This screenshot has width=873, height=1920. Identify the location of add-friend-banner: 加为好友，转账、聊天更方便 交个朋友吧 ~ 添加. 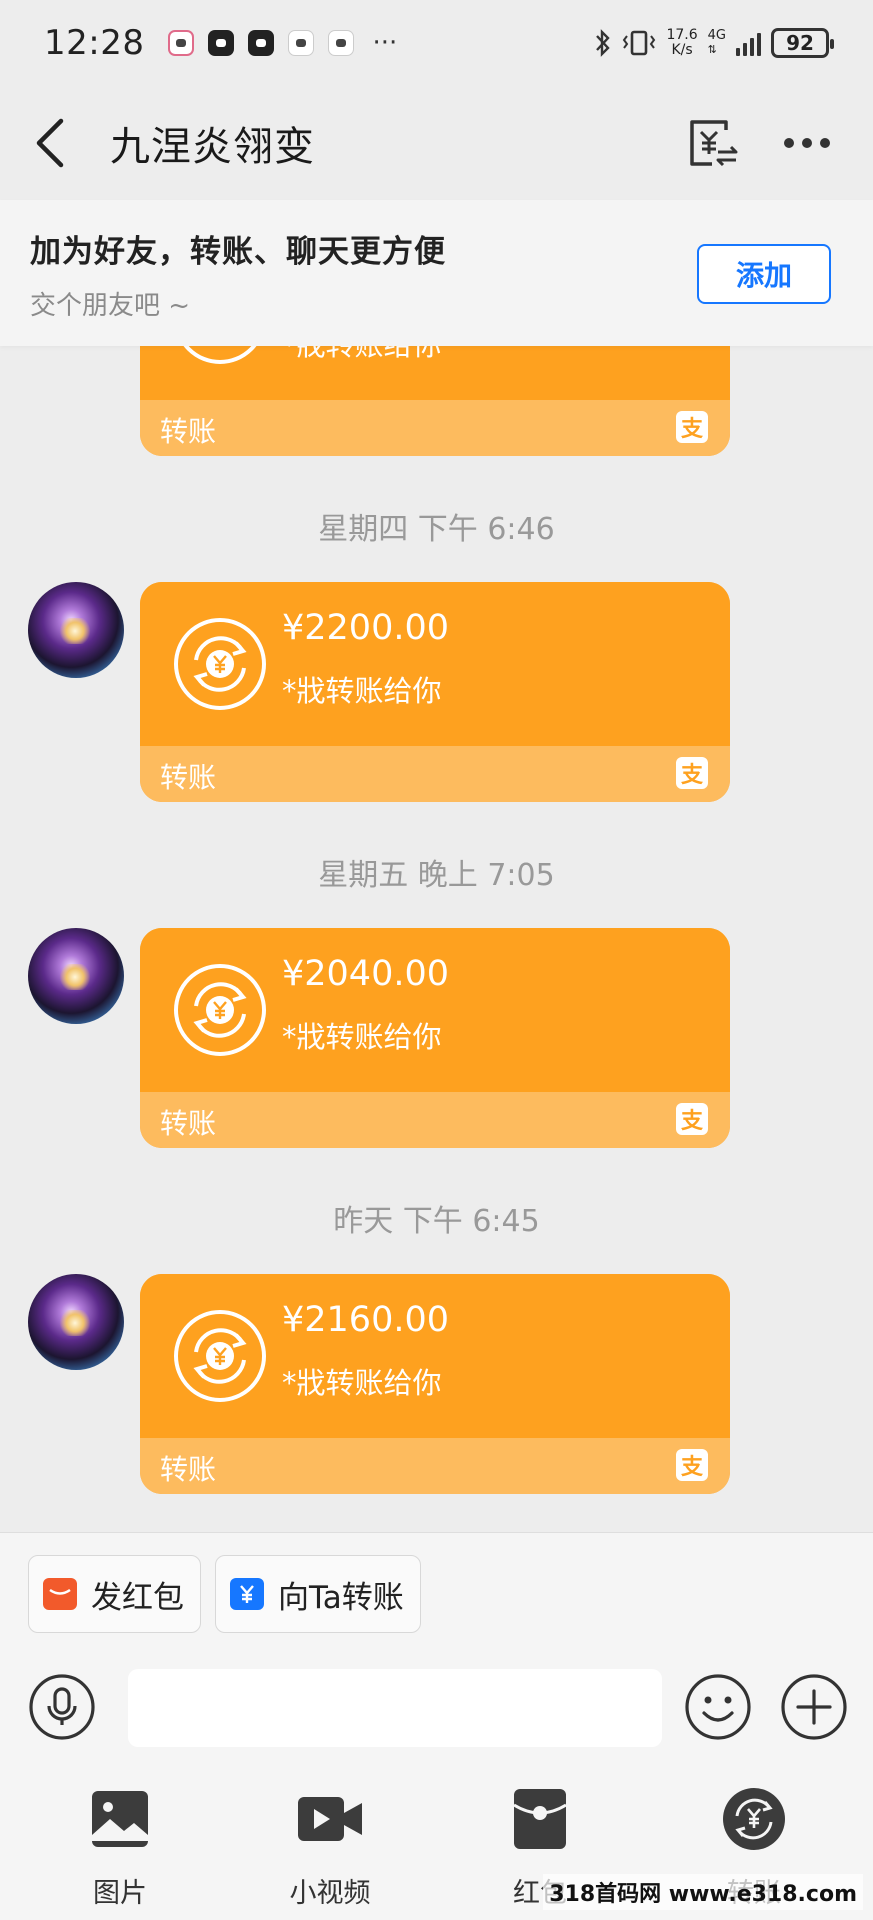
(436, 273).